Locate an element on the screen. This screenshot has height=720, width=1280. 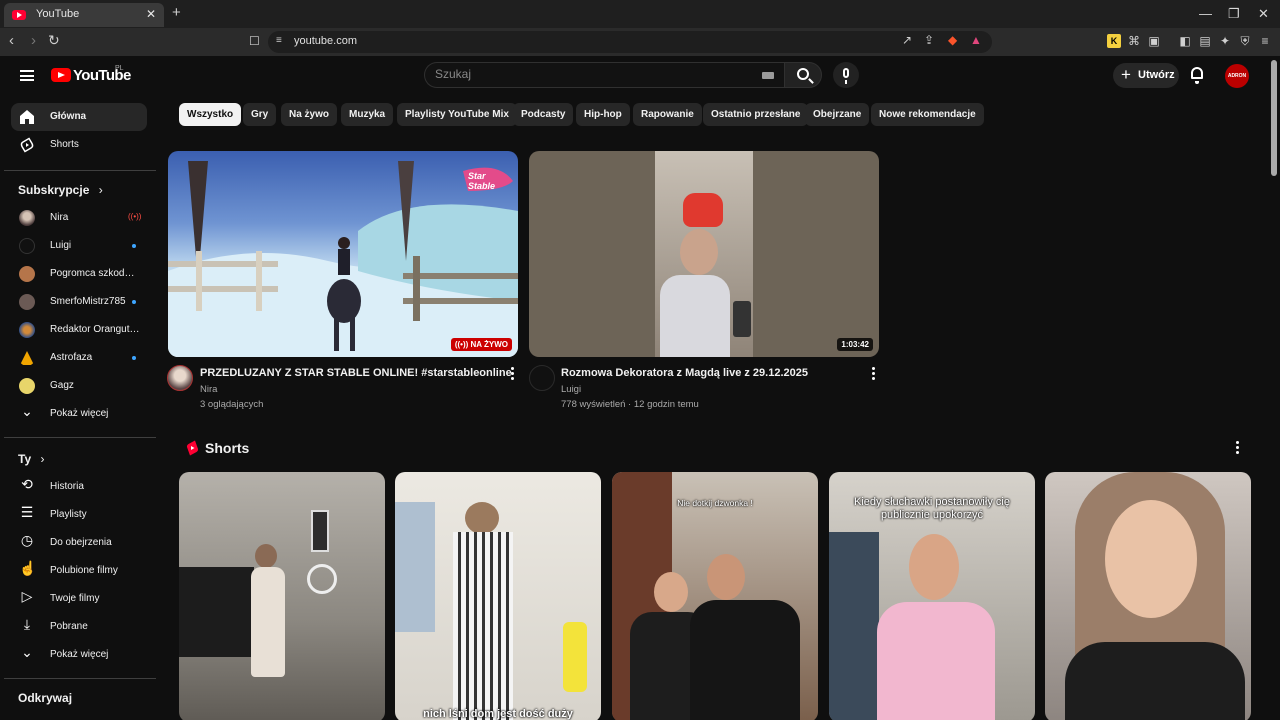
chip-games: Gry is located at coordinates (260, 114).